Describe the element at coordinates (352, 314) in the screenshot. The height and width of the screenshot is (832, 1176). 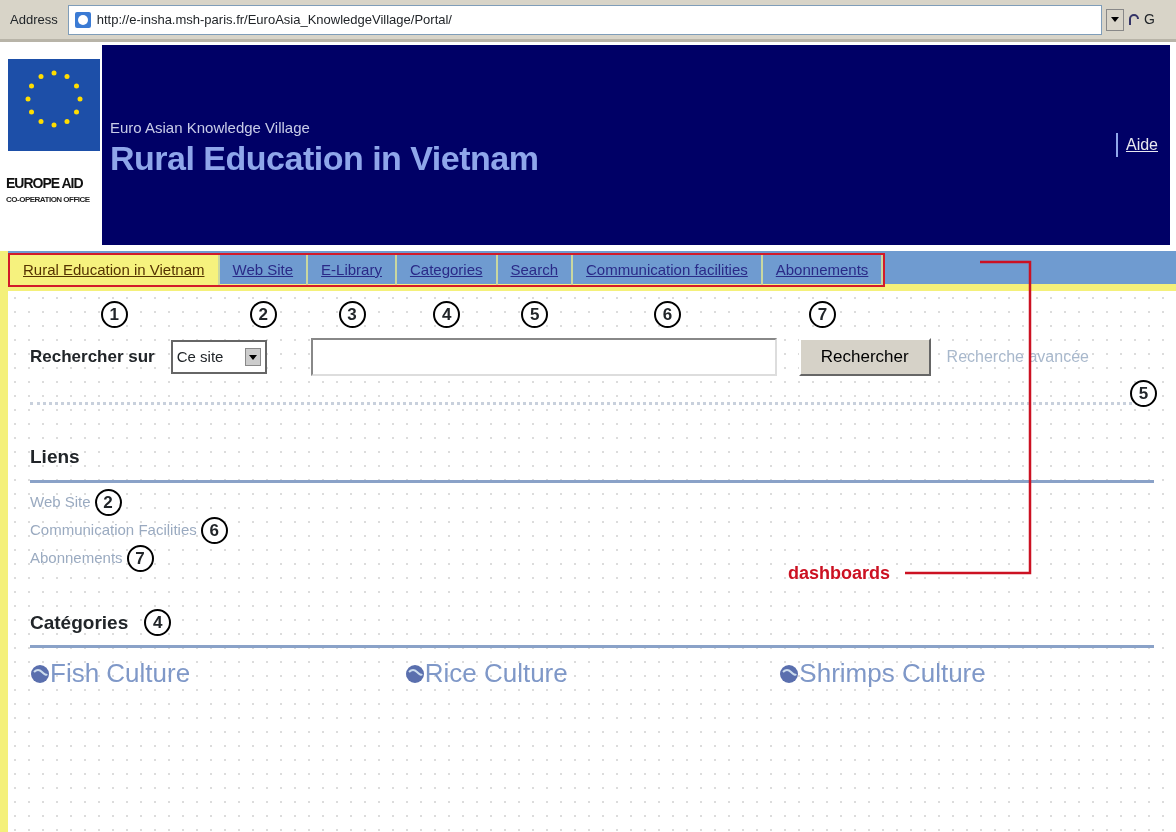
I see `circled-number: 3` at that location.